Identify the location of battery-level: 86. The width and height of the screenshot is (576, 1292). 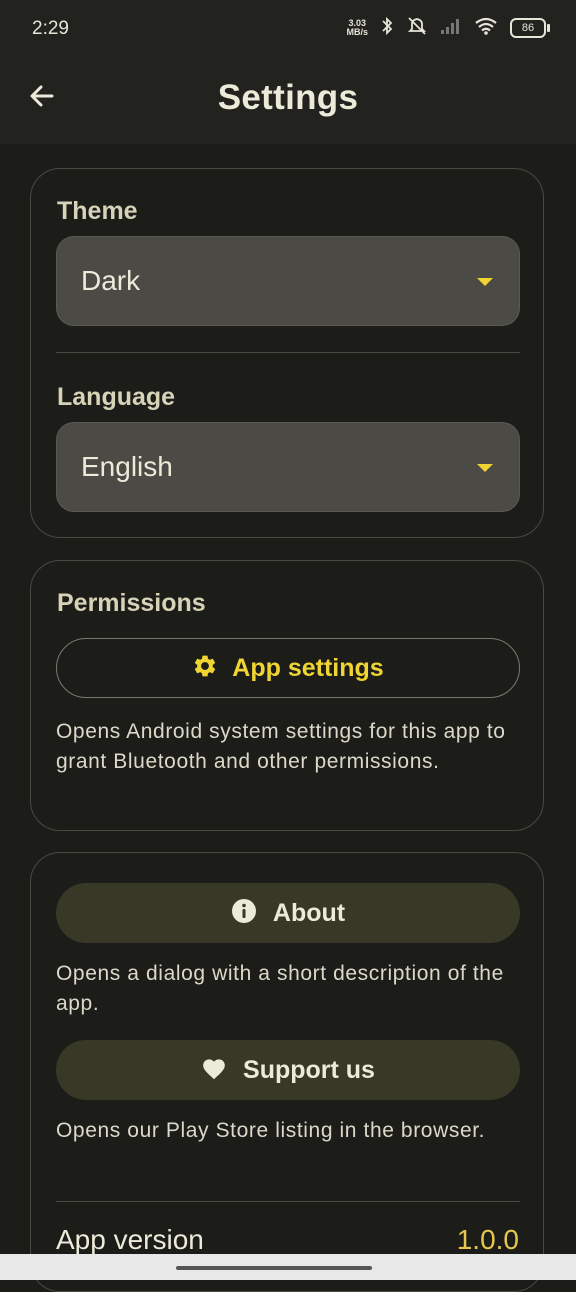
(528, 27).